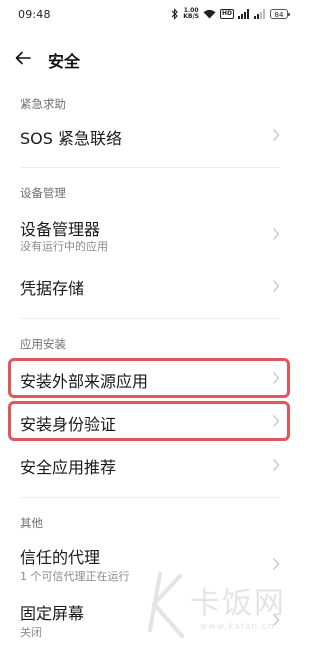  I want to click on row-subtitle: 1 个可信代理正在运行, so click(75, 576).